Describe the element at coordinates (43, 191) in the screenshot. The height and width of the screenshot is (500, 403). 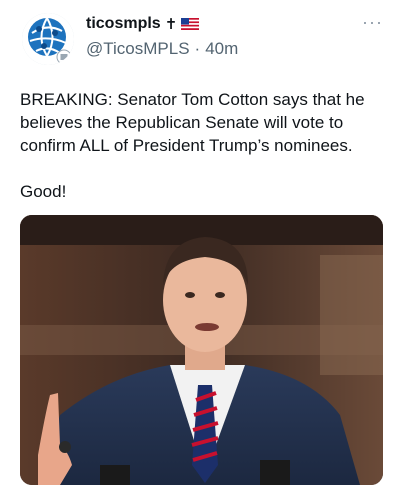
I see `tweet-text-reaction: Good!` at that location.